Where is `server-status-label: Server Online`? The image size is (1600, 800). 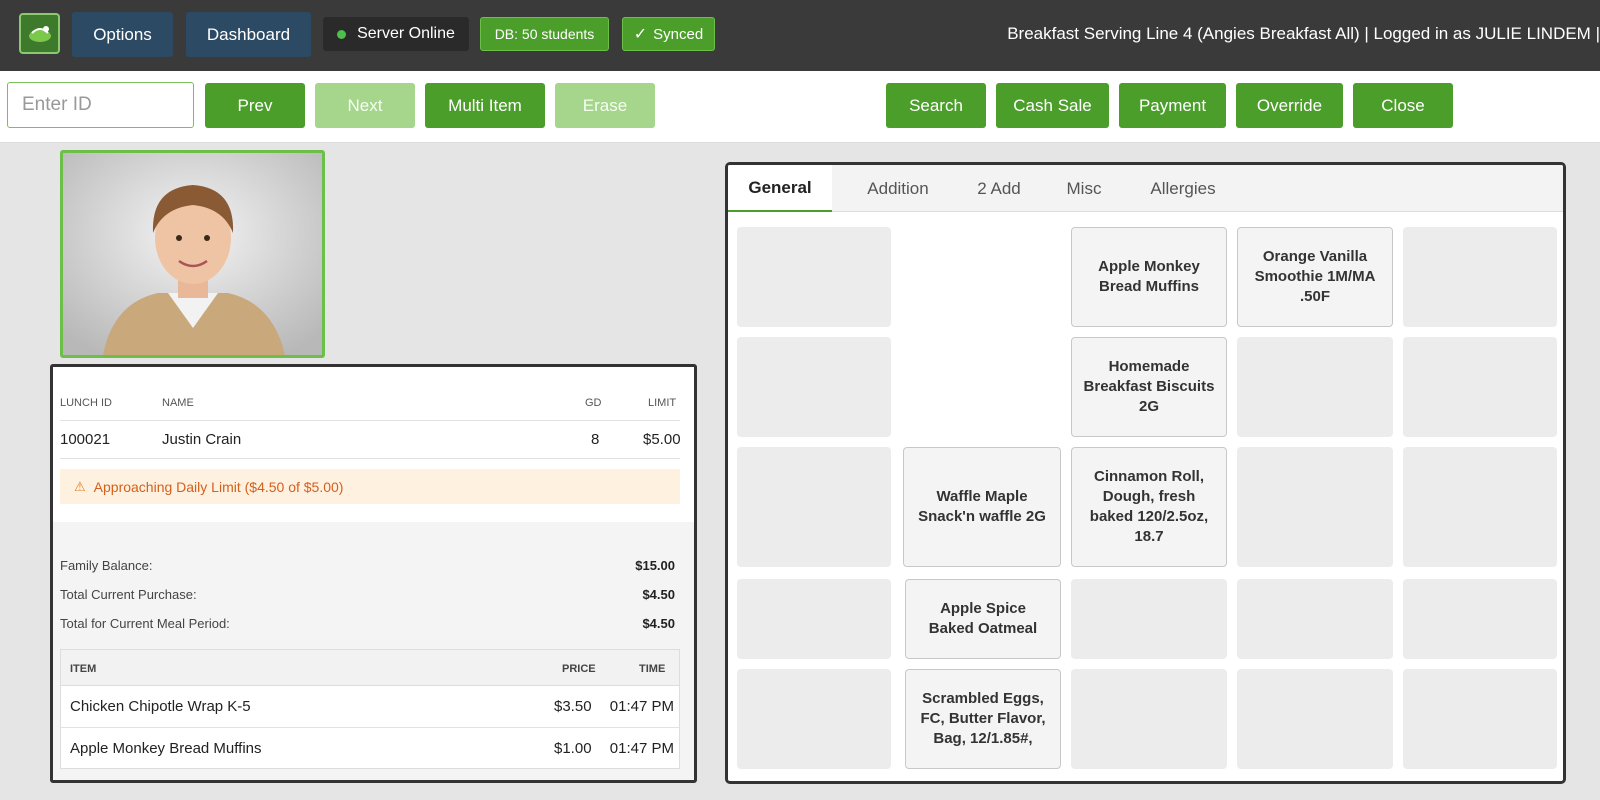 server-status-label: Server Online is located at coordinates (406, 33).